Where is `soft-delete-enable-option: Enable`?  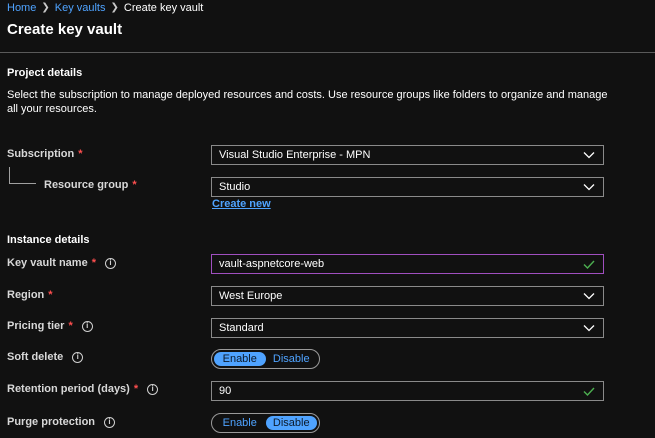
soft-delete-enable-option: Enable is located at coordinates (240, 359).